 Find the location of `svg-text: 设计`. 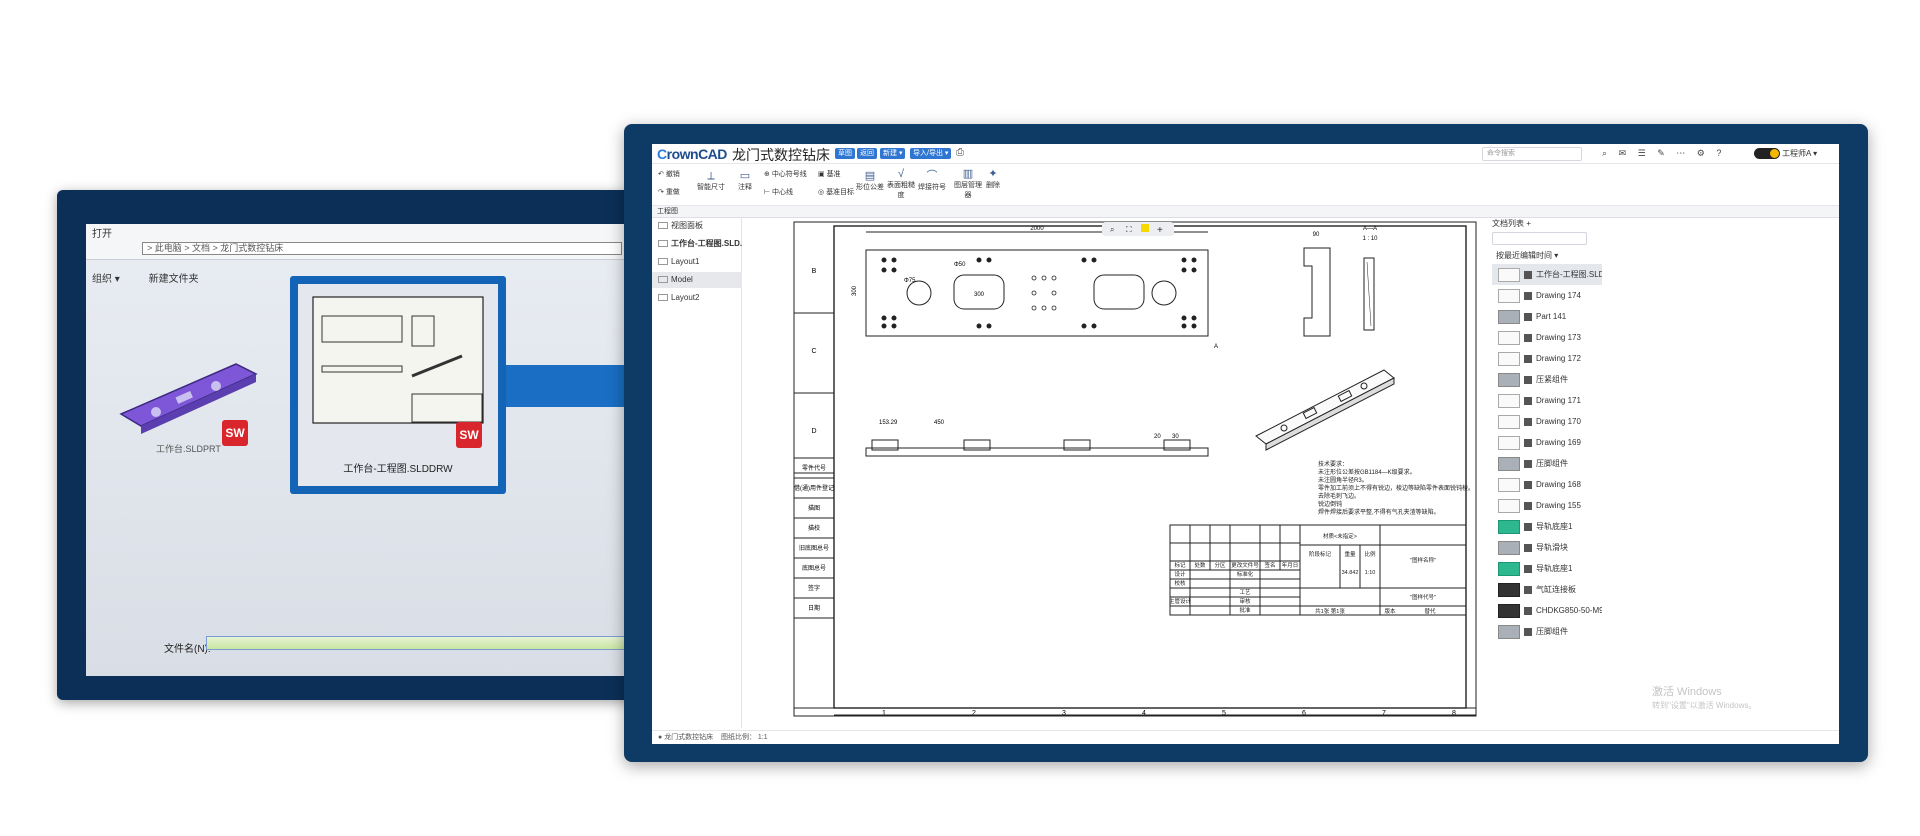

svg-text: 设计 is located at coordinates (1180, 574).